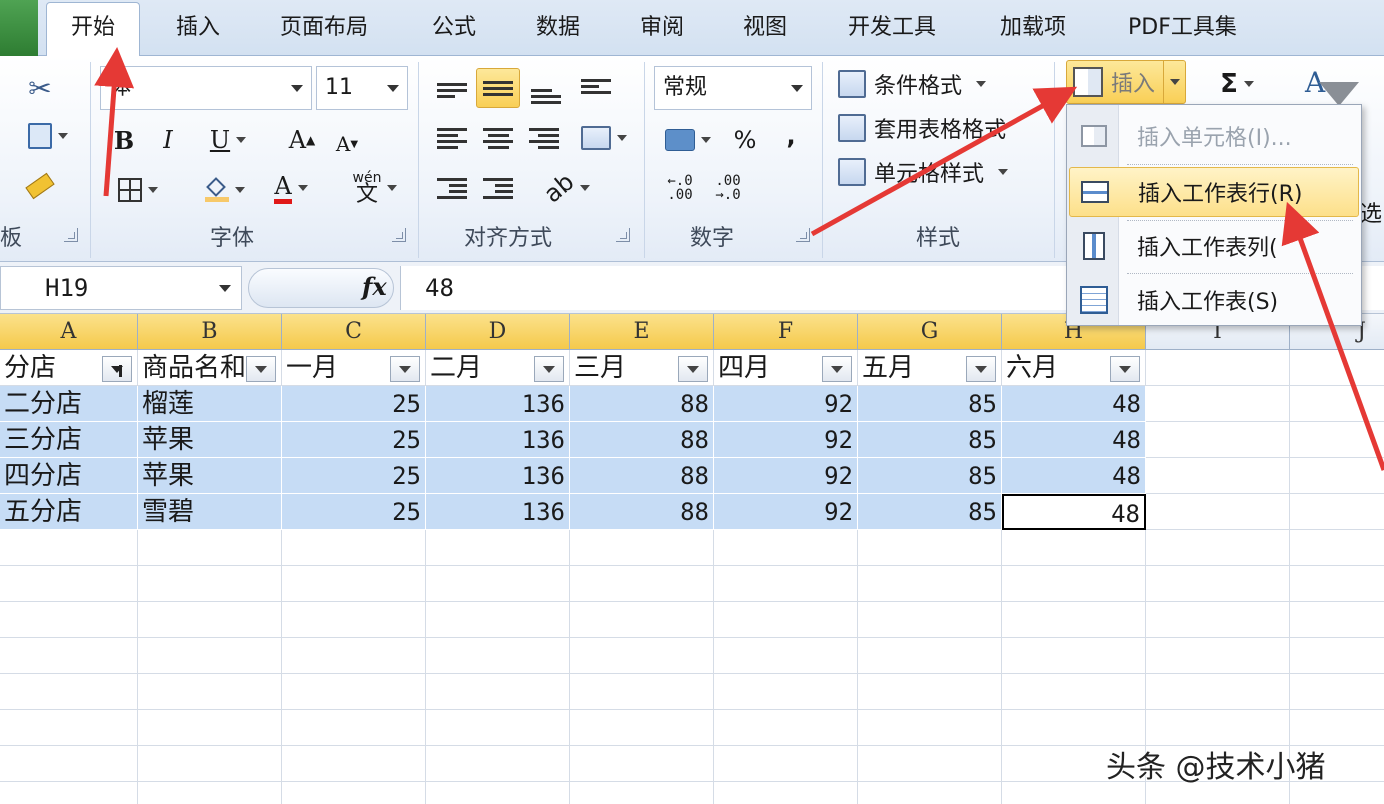  I want to click on wrap-text-button: ab, so click(566, 188).